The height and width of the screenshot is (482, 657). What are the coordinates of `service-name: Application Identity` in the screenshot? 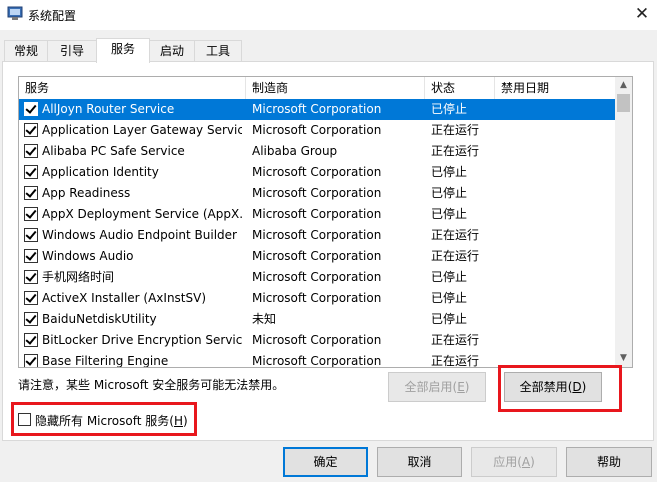 It's located at (100, 172).